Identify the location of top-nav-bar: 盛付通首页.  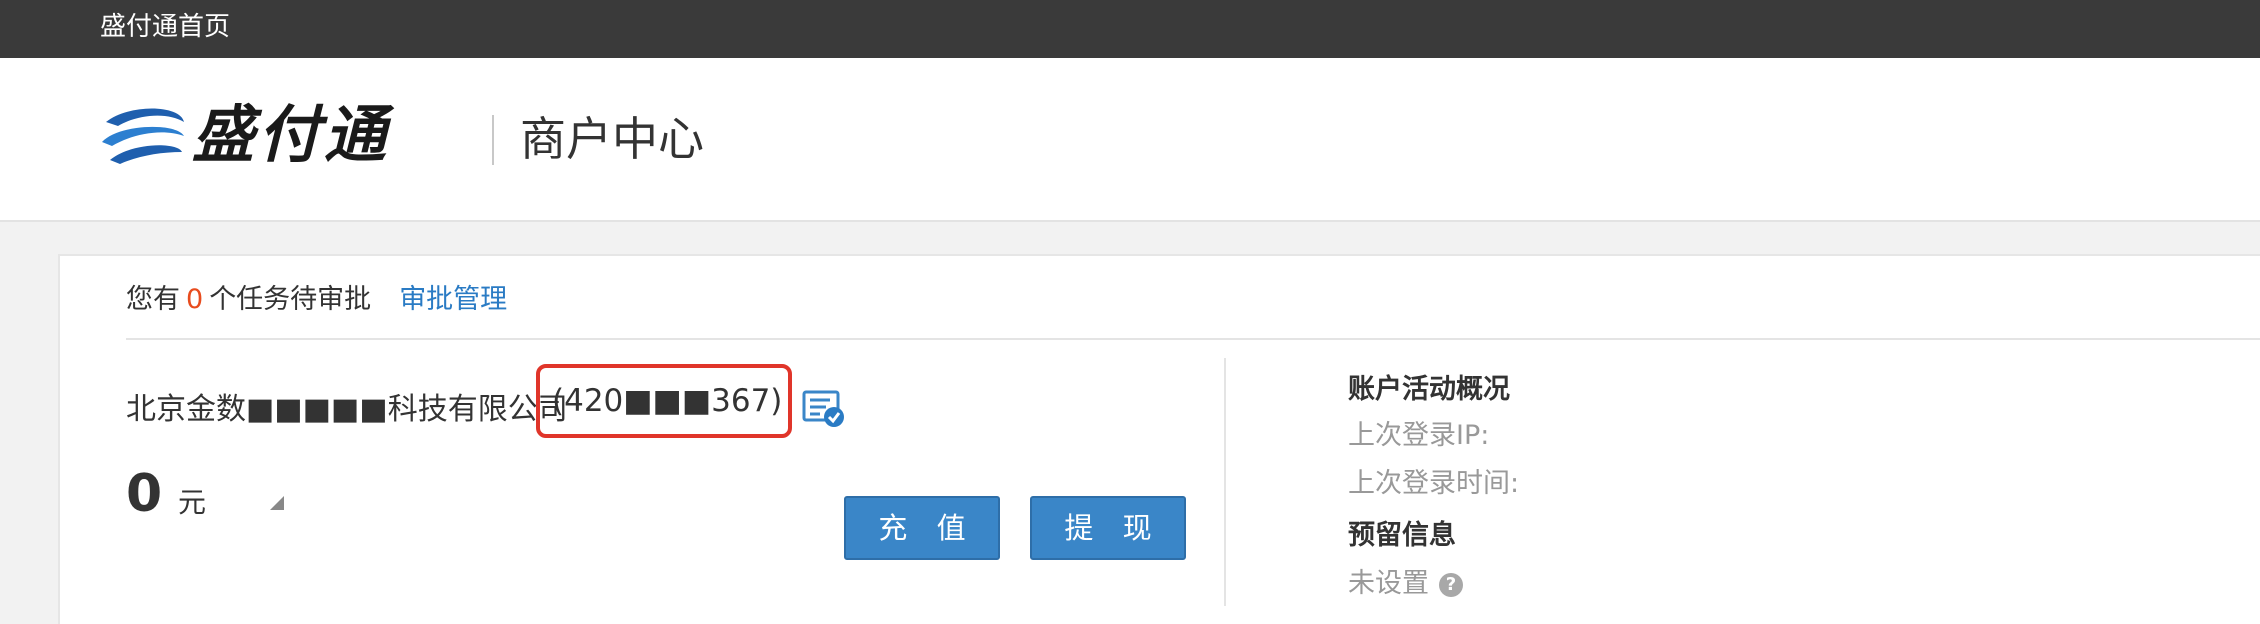
(1130, 29).